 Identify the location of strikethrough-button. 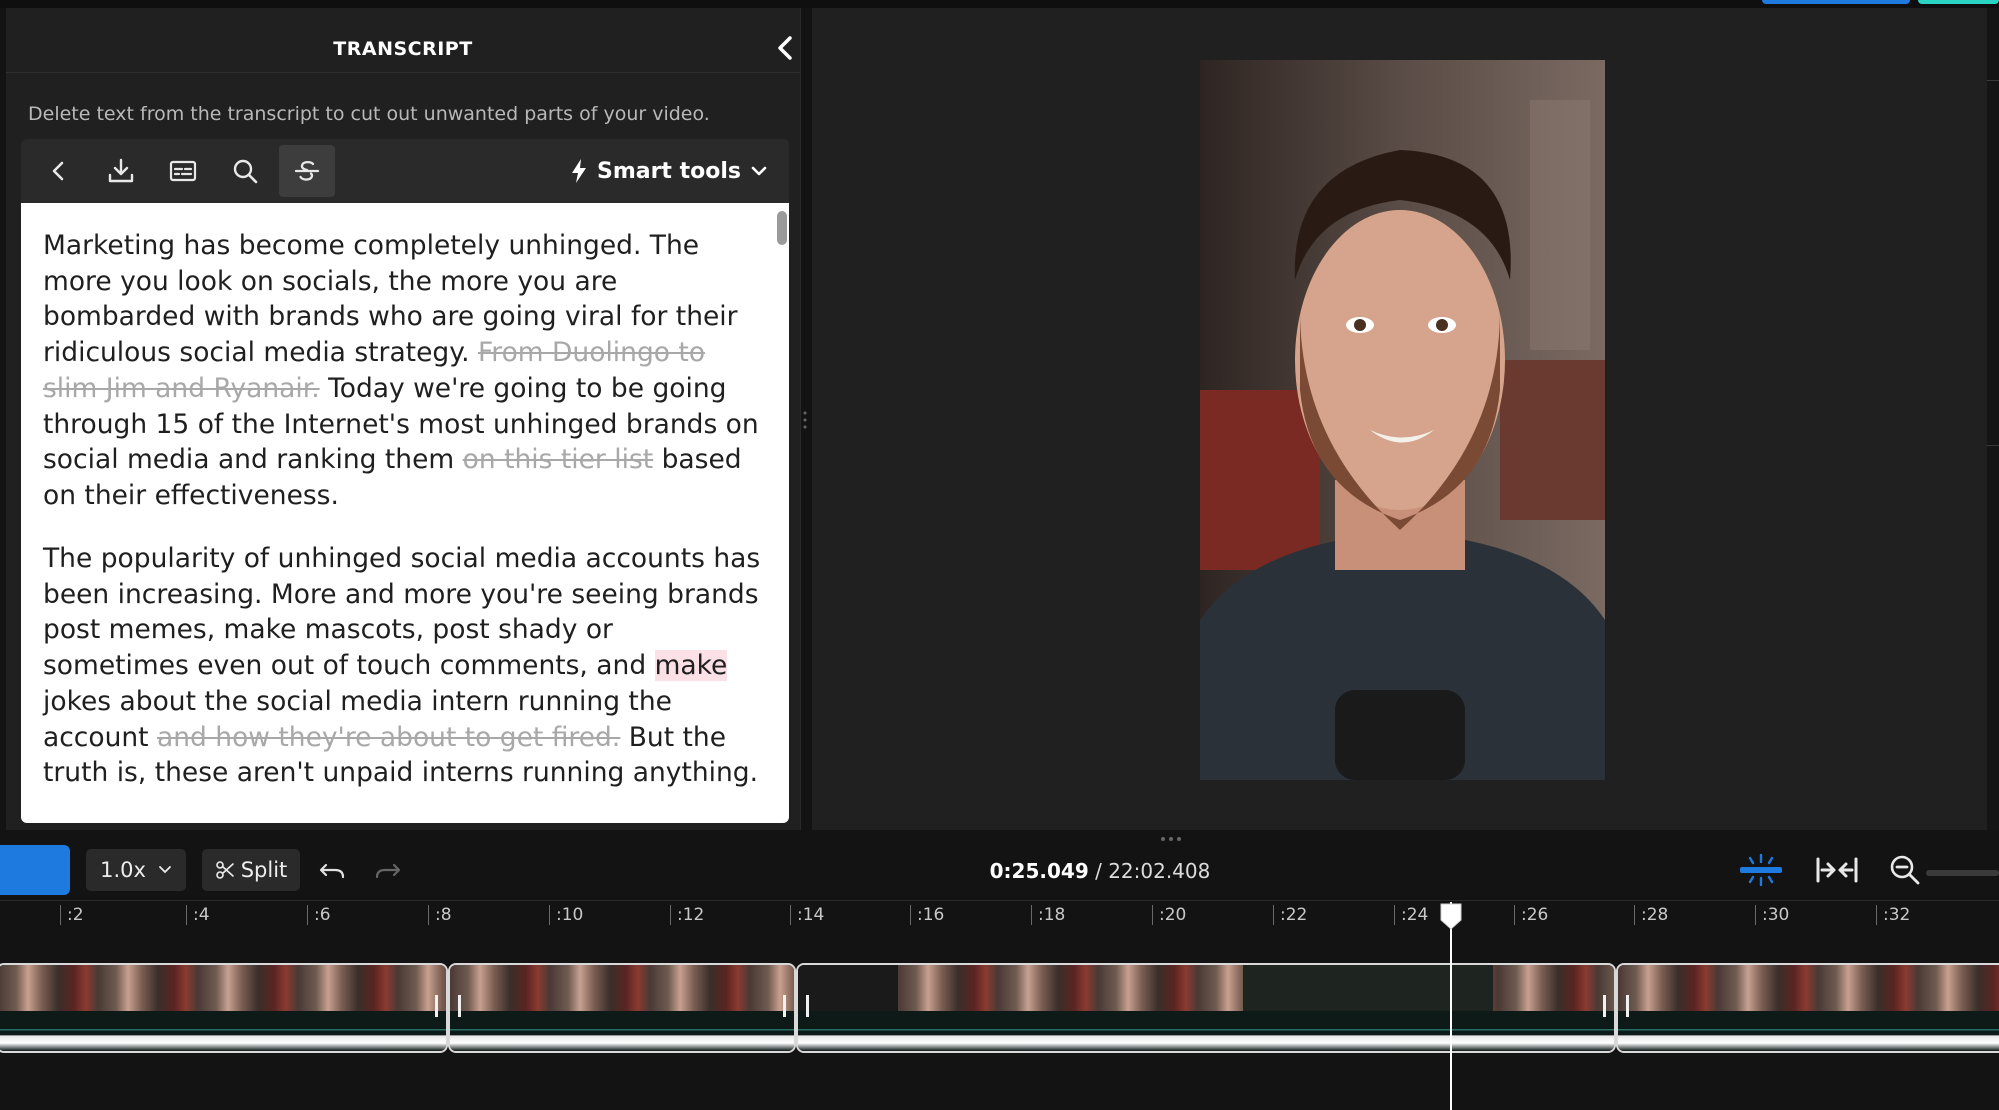
(307, 171).